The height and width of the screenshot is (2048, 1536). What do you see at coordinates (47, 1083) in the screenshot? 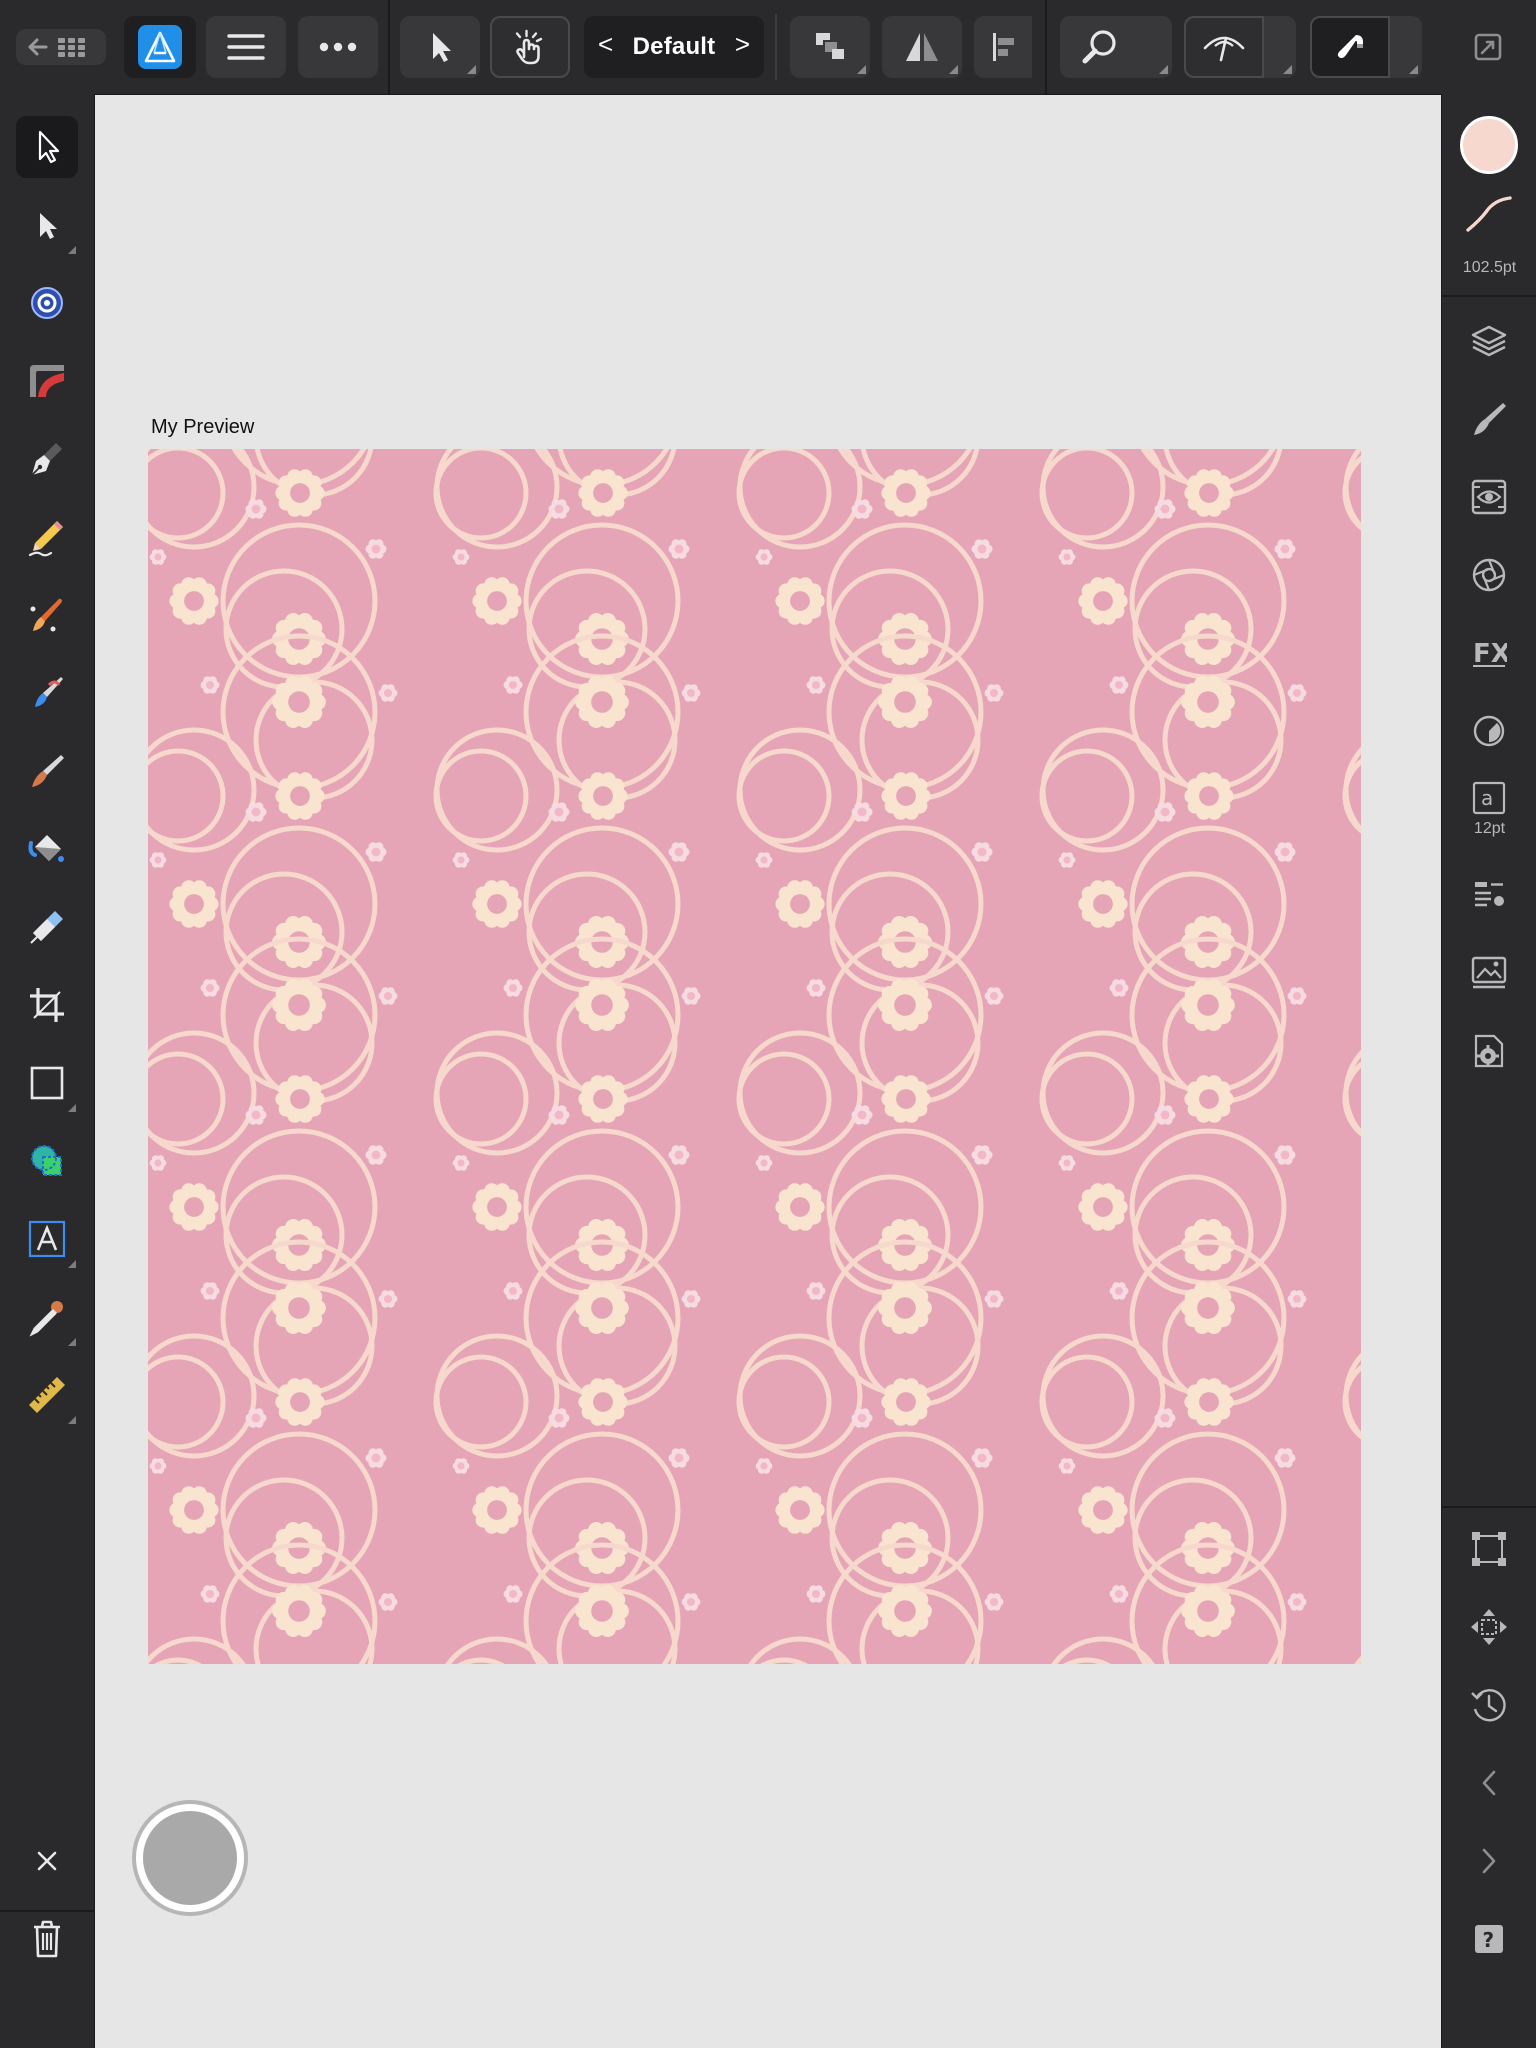
I see `rectangle-tool` at bounding box center [47, 1083].